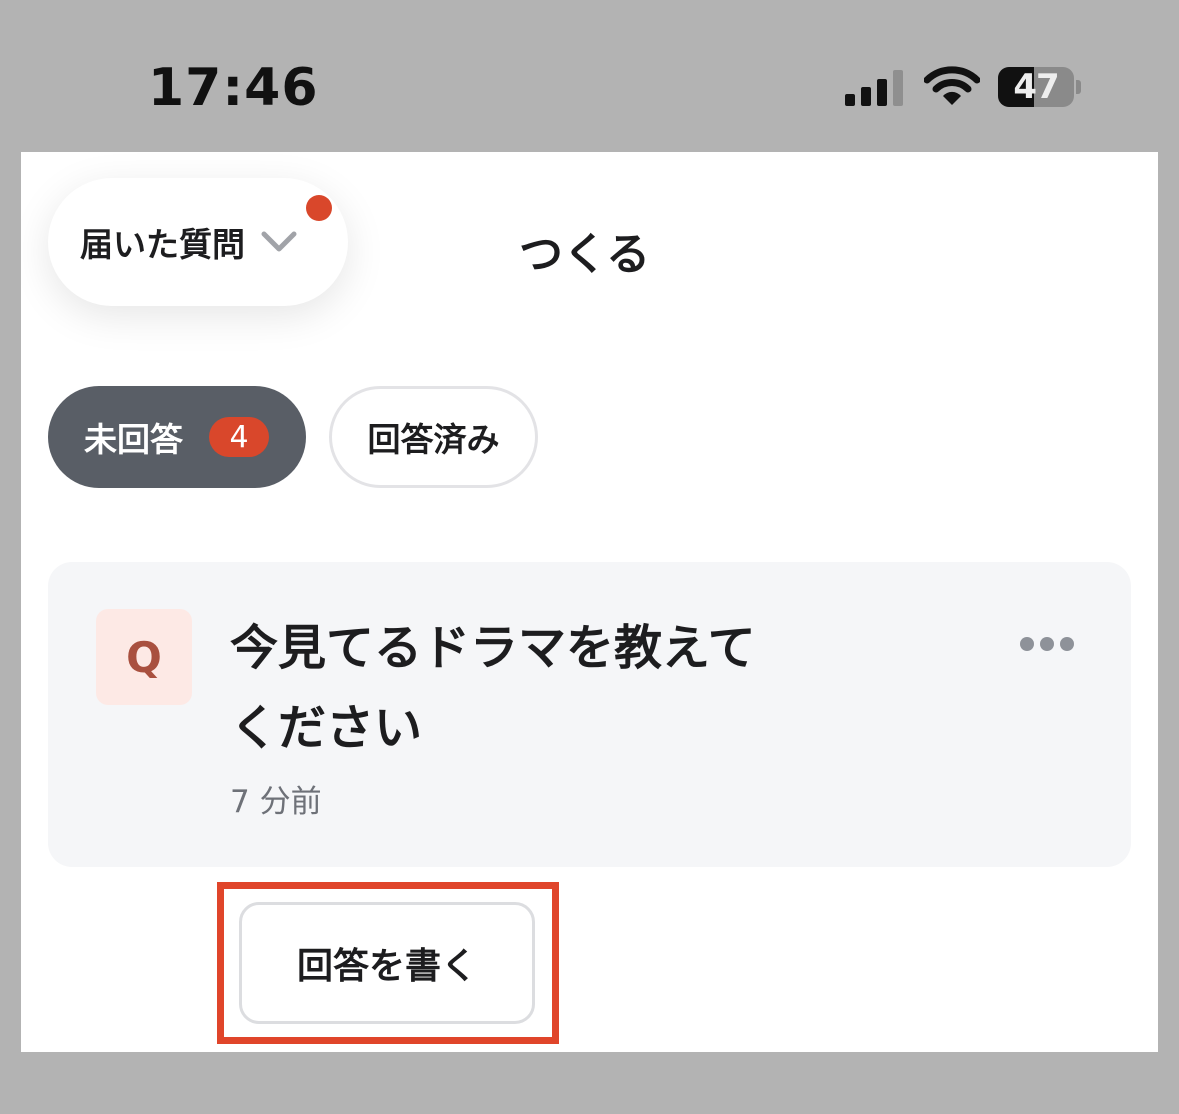 The image size is (1179, 1114). I want to click on tab-answered-label: 回答済み, so click(433, 439).